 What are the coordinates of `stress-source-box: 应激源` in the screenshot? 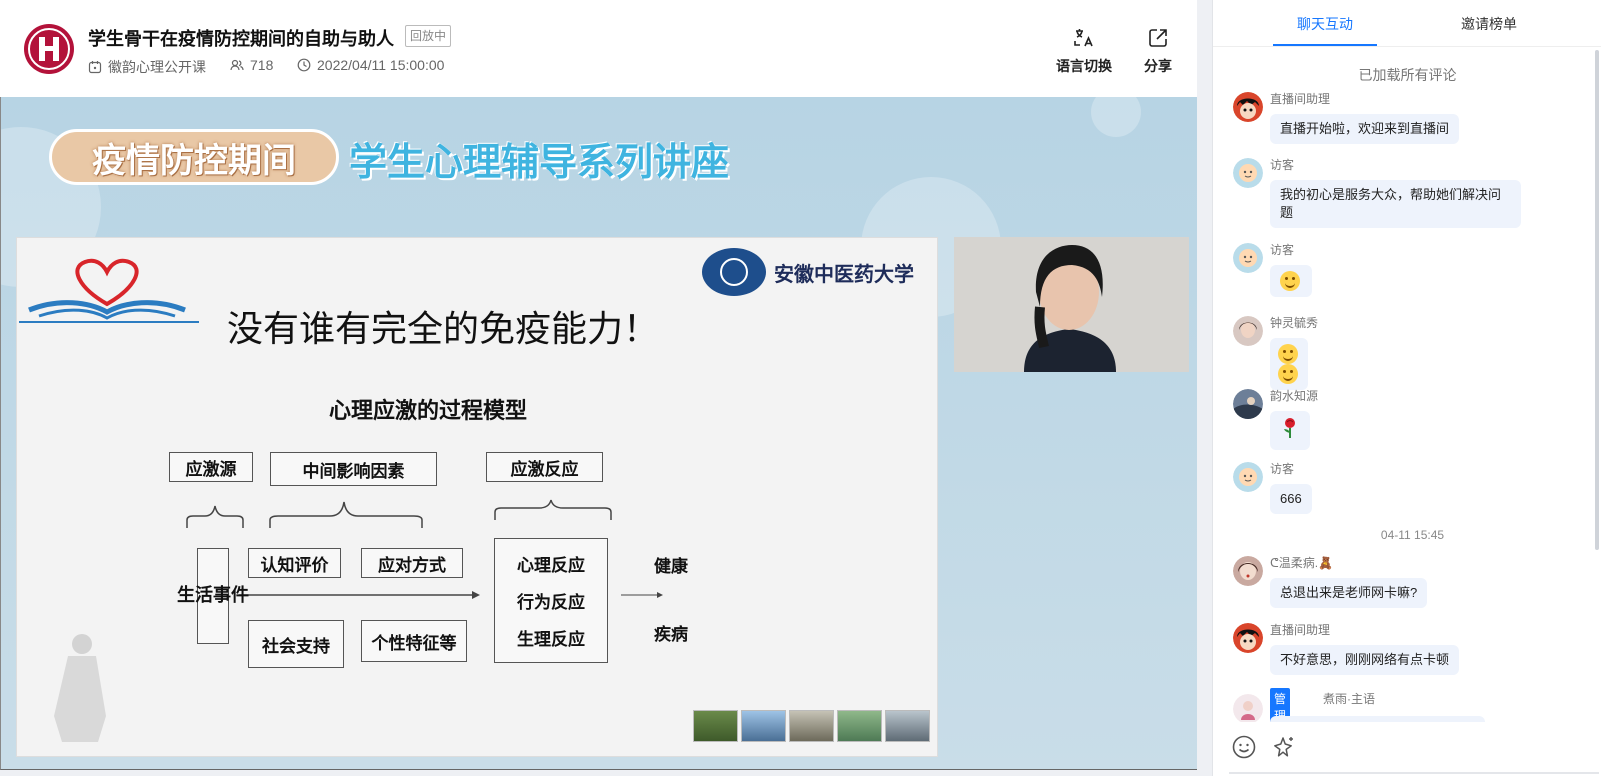 It's located at (211, 467).